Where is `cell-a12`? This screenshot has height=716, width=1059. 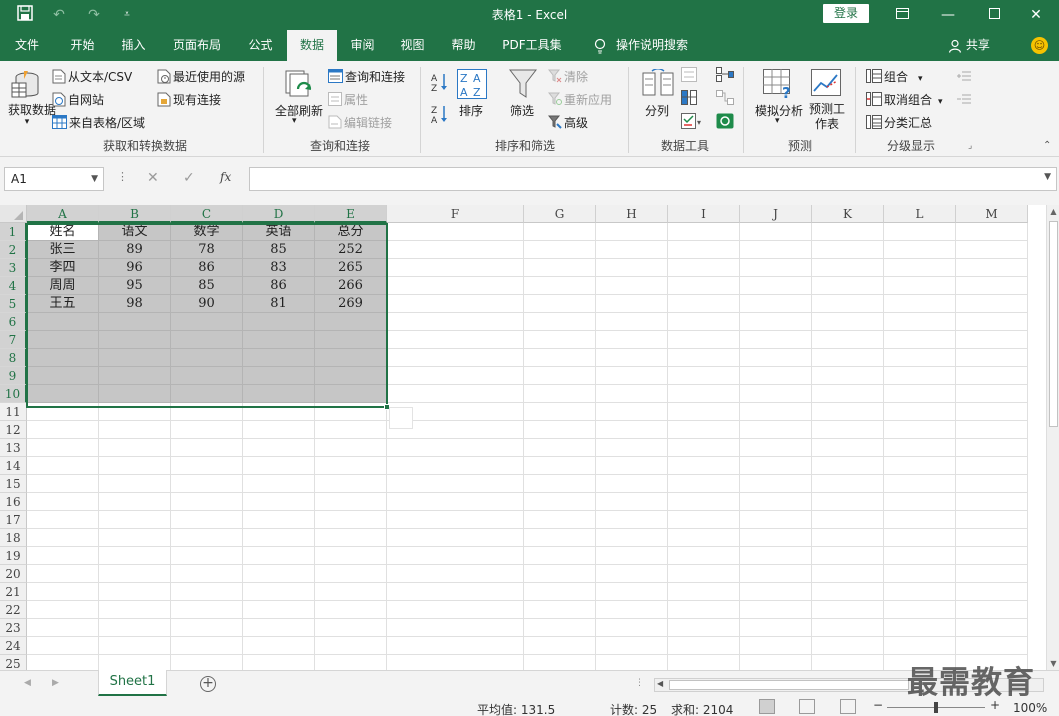
cell-a12 is located at coordinates (63, 430).